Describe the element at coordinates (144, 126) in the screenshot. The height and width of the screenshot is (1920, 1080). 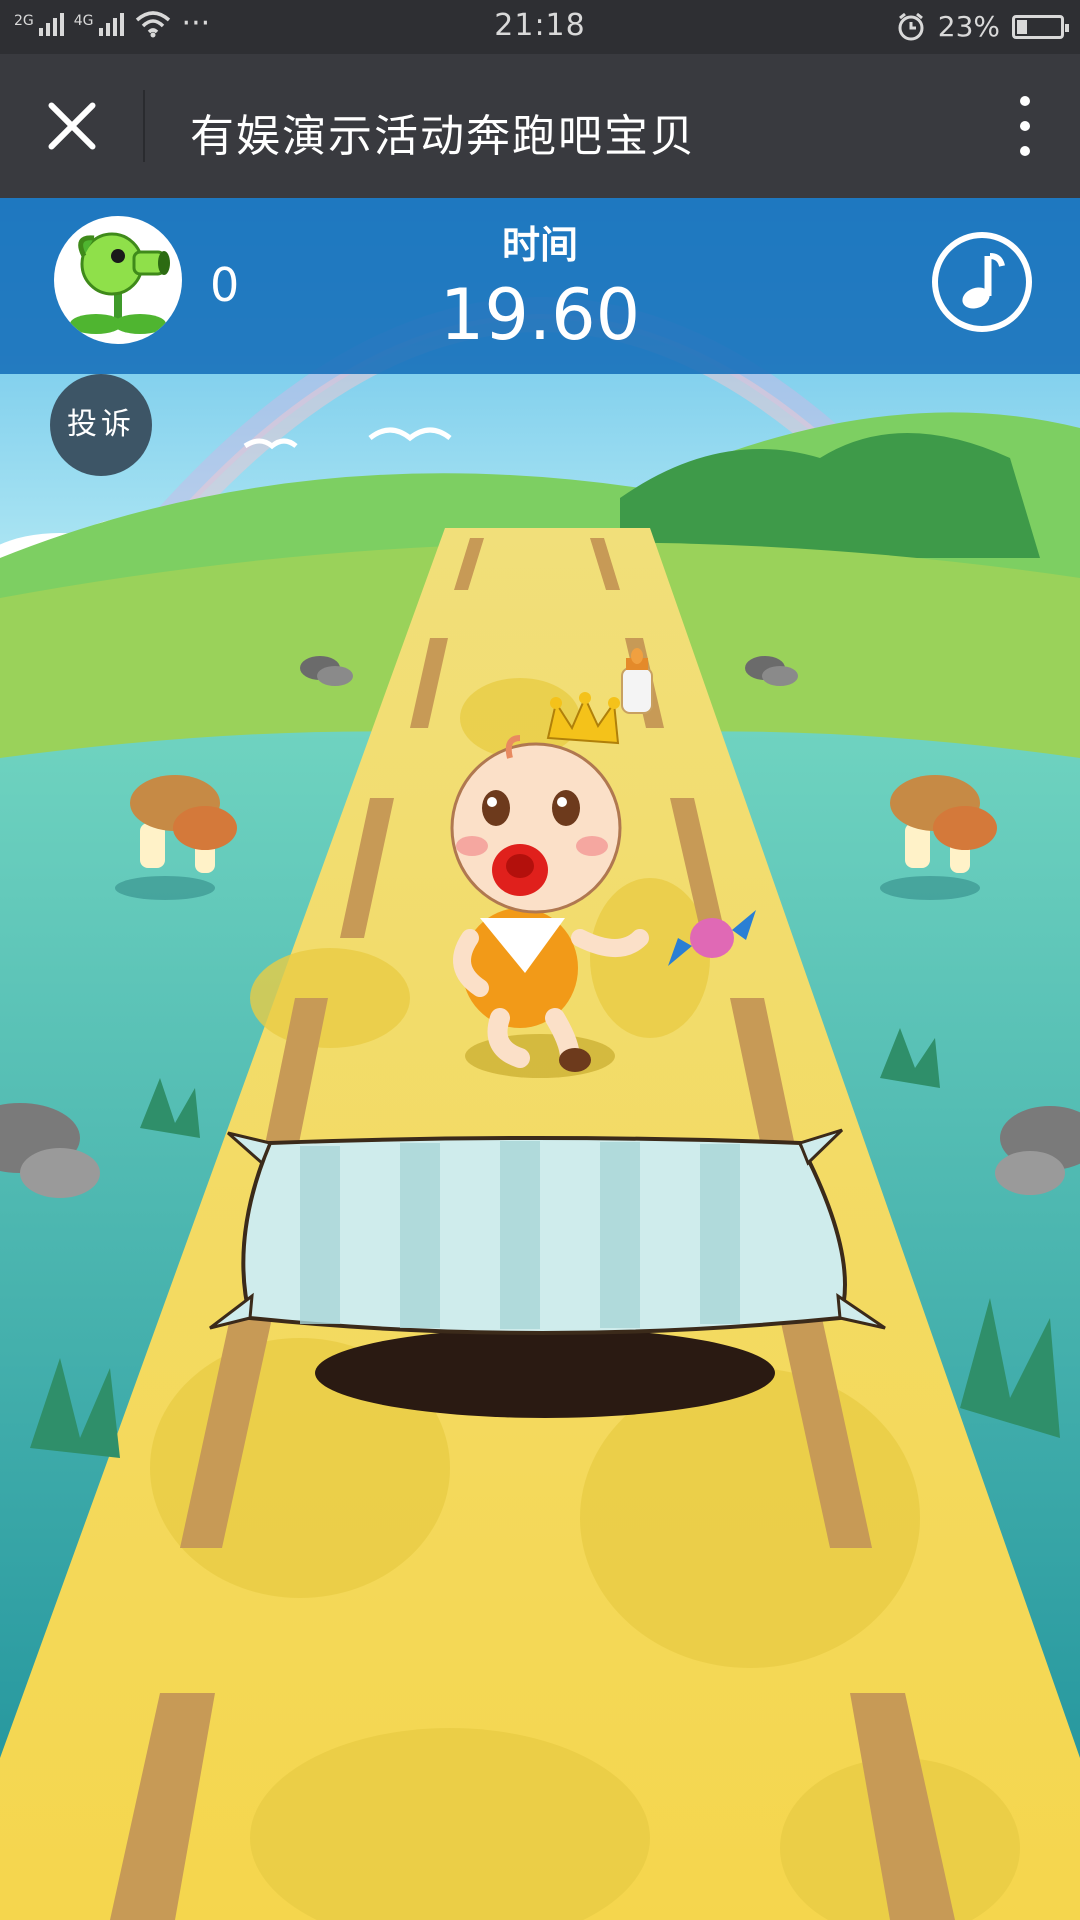
I see `nav-divider` at that location.